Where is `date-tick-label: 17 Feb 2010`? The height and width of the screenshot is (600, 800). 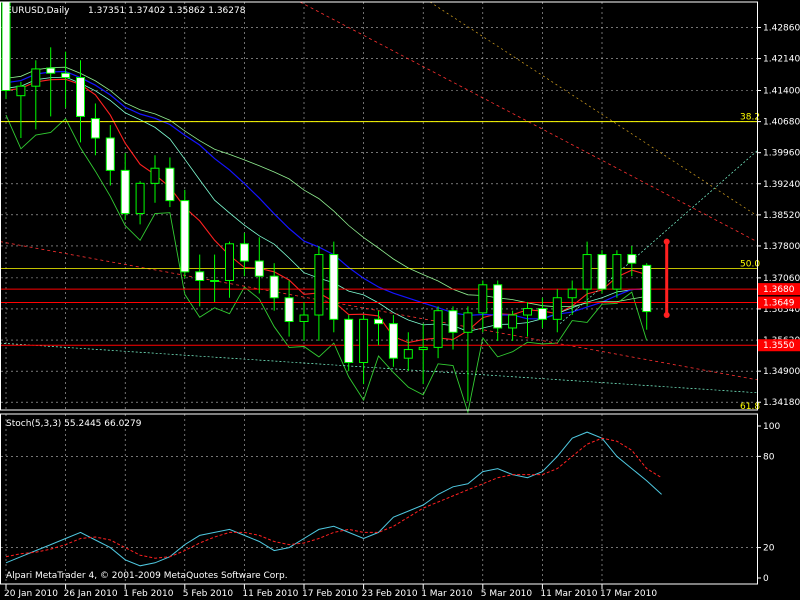 date-tick-label: 17 Feb 2010 is located at coordinates (330, 594).